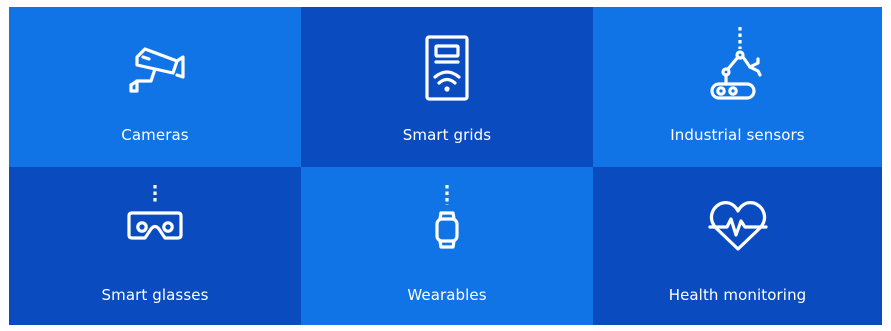 This screenshot has height=331, width=891. I want to click on tile-label-cameras: Cameras, so click(155, 135).